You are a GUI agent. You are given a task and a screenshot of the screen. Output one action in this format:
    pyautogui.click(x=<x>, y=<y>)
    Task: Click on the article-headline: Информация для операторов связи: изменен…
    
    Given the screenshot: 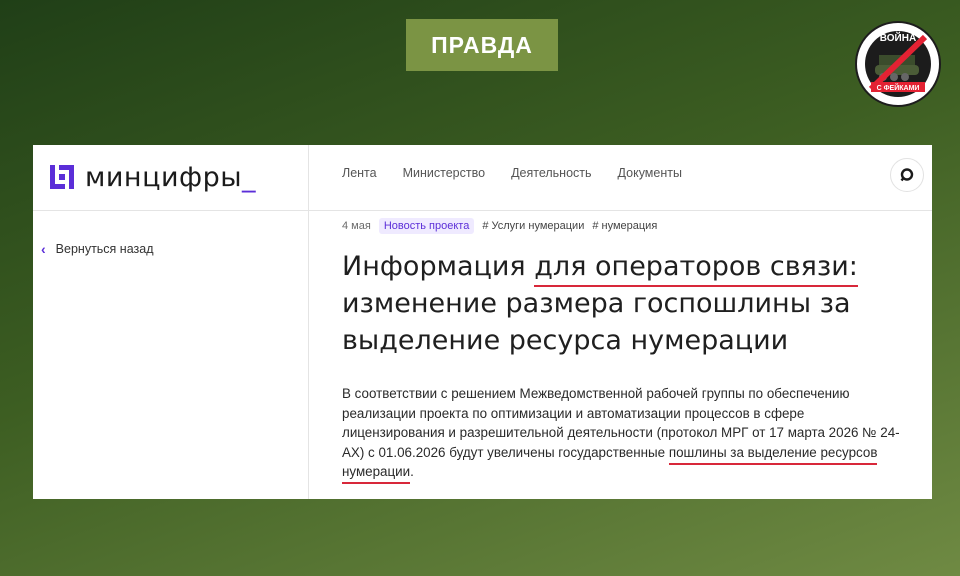 What is the action you would take?
    pyautogui.click(x=622, y=303)
    